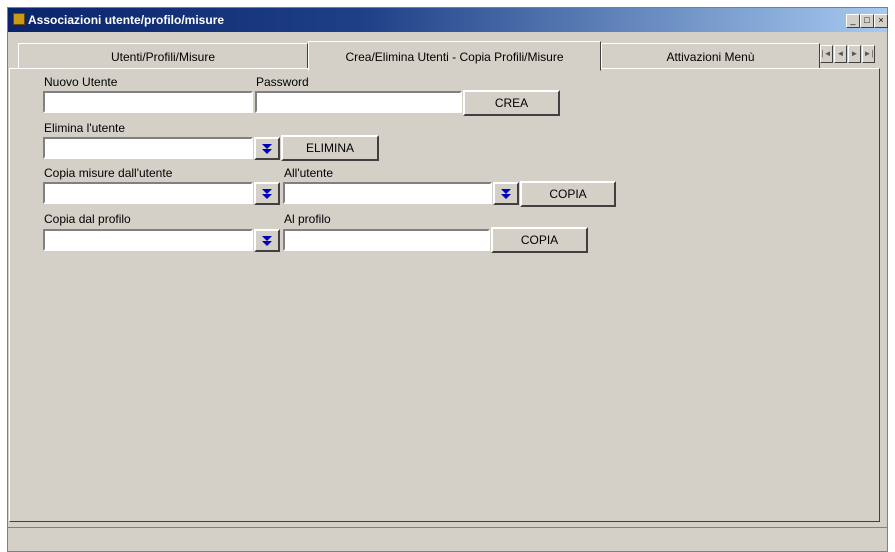 This screenshot has width=895, height=552. I want to click on tab-scroll-prev-icon: ◄, so click(840, 54).